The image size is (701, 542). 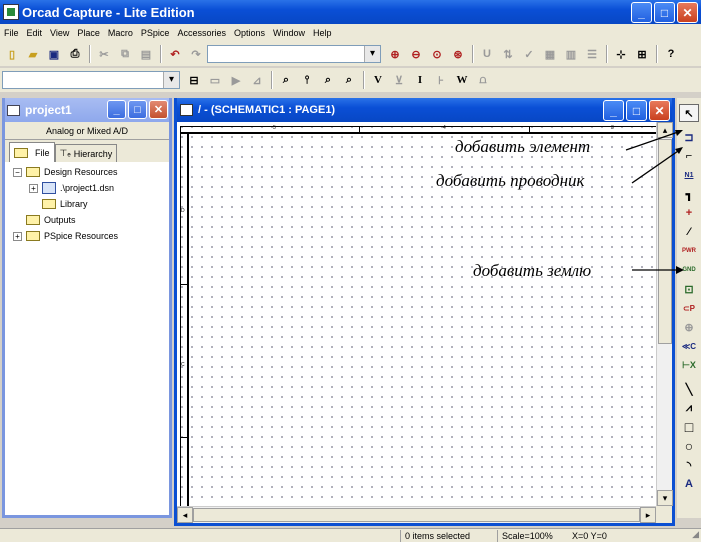 I want to click on place-arc-icon: ◝, so click(x=689, y=465).